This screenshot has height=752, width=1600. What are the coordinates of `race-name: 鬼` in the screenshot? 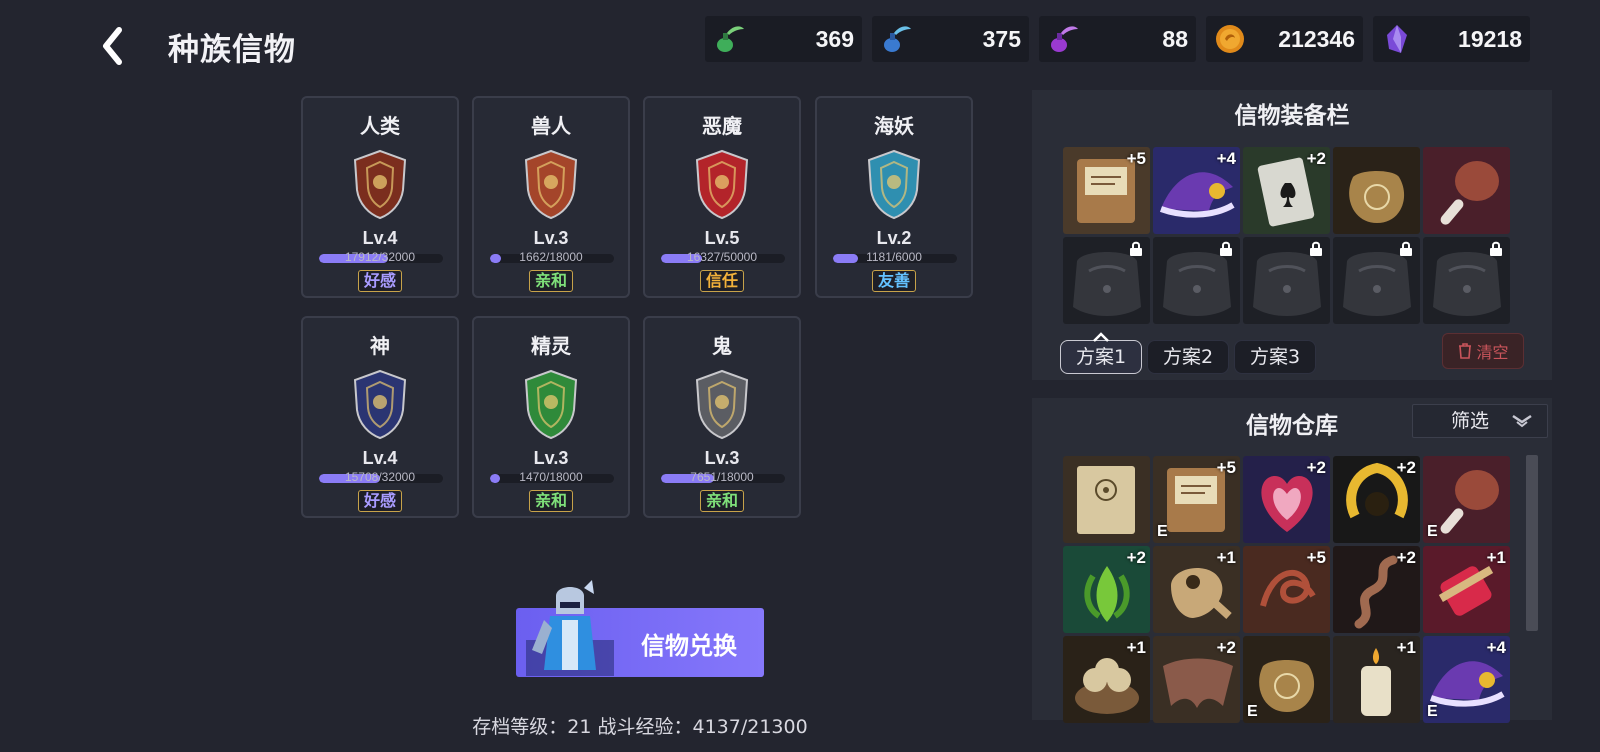 It's located at (722, 346).